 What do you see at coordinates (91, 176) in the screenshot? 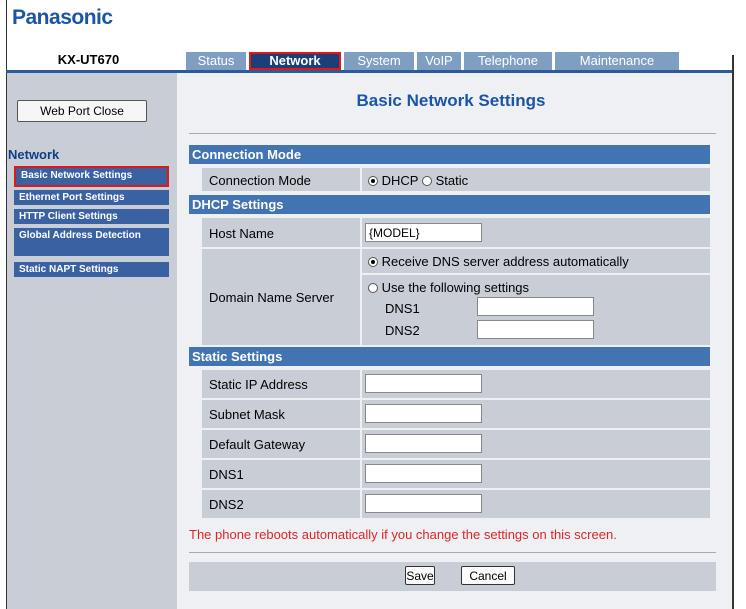
I see `sidebar-item-basic-network-settings: Basic Network Settings` at bounding box center [91, 176].